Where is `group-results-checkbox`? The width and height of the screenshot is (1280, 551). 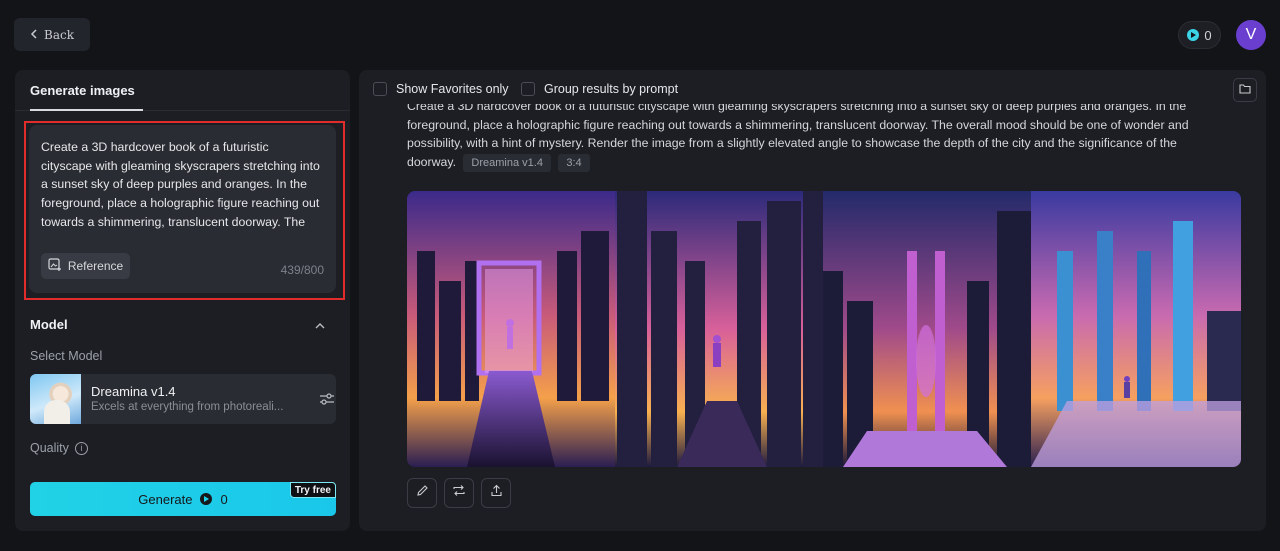
group-results-checkbox is located at coordinates (528, 89).